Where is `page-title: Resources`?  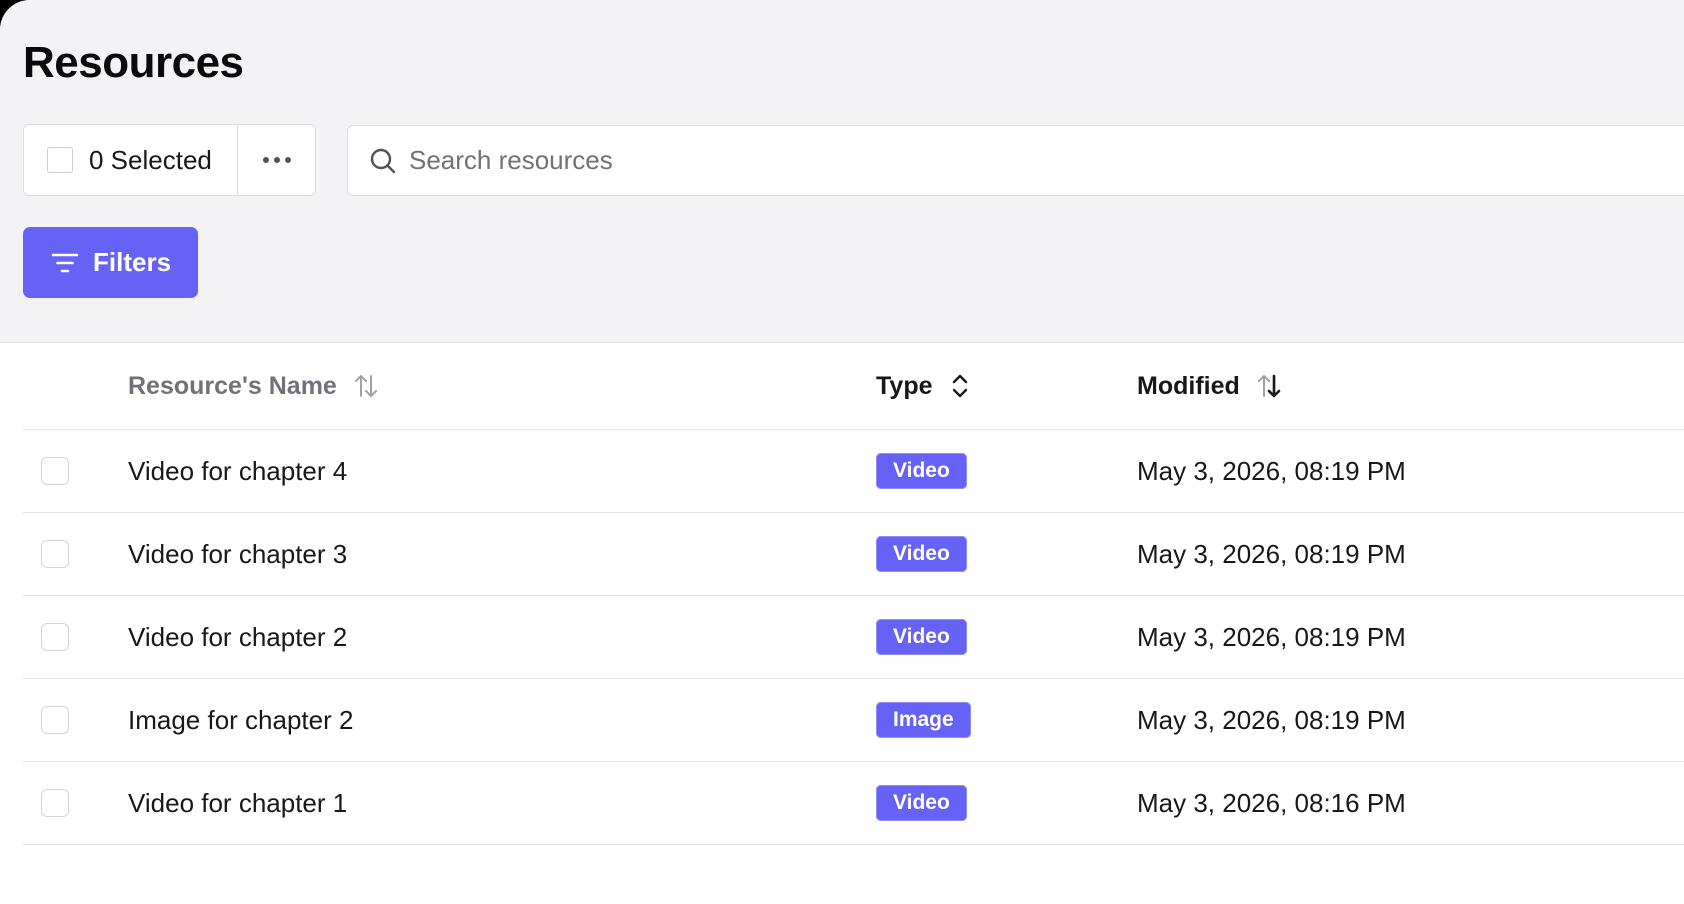 page-title: Resources is located at coordinates (133, 62).